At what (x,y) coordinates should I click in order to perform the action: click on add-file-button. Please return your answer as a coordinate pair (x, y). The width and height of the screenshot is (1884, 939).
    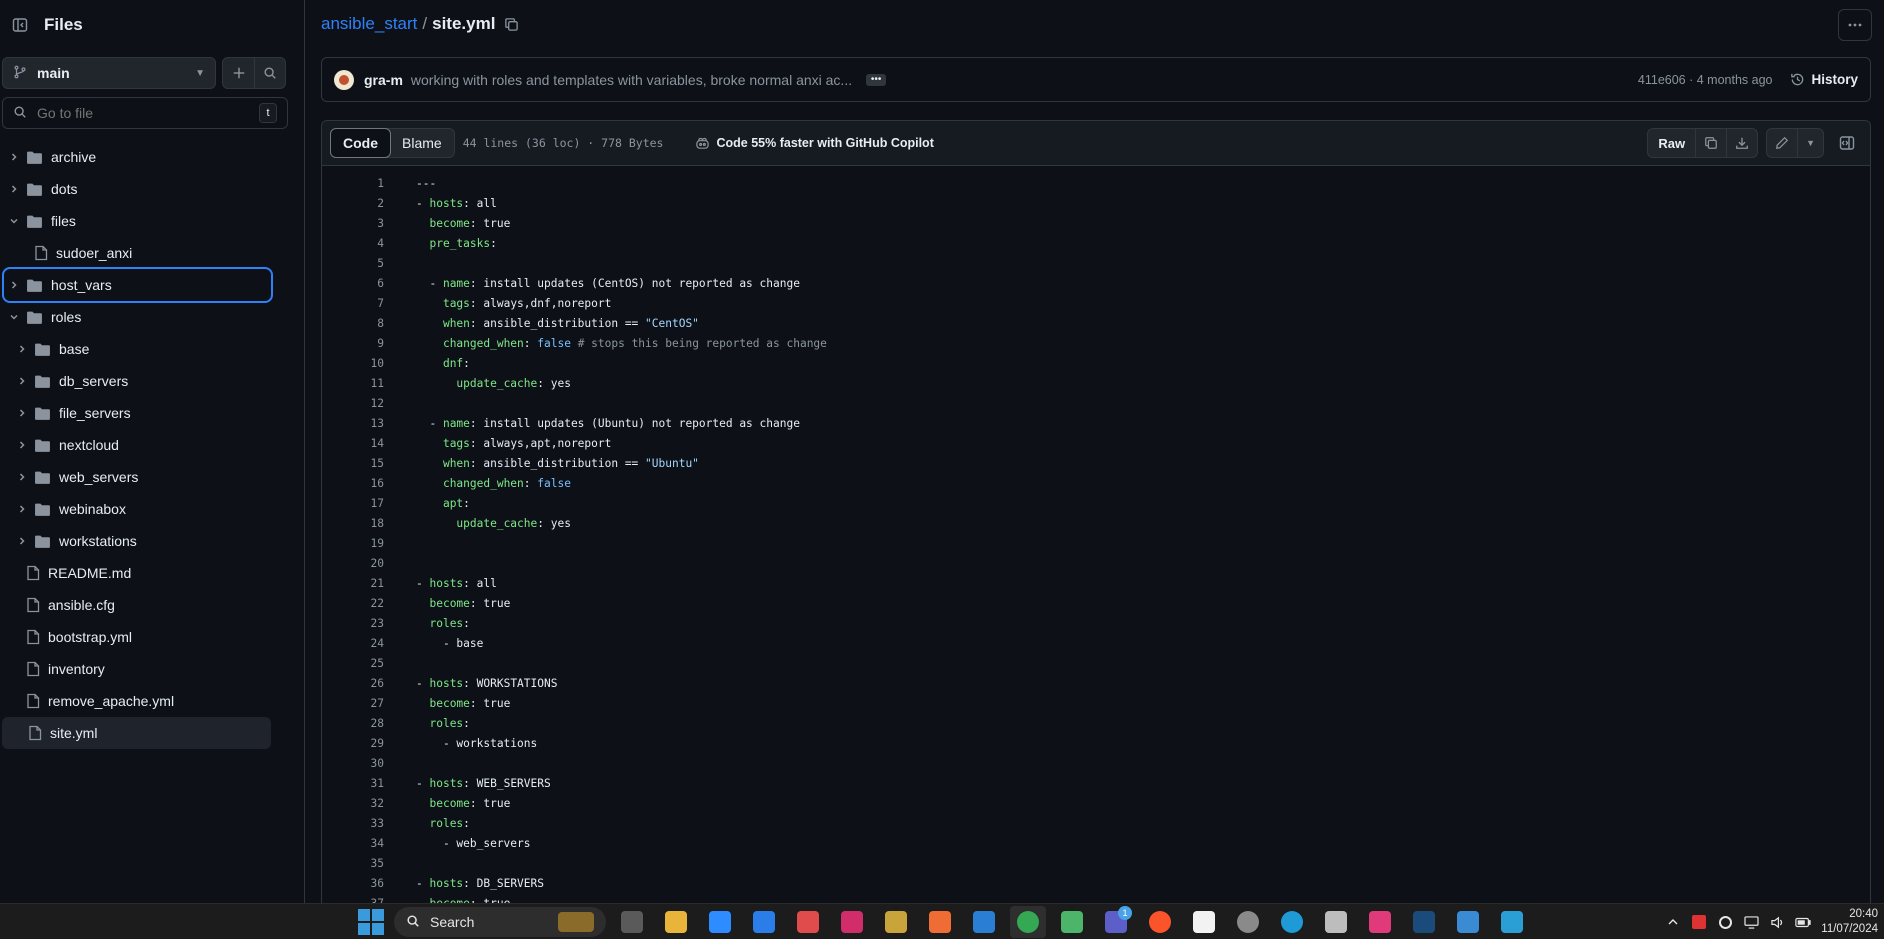
    Looking at the image, I should click on (238, 73).